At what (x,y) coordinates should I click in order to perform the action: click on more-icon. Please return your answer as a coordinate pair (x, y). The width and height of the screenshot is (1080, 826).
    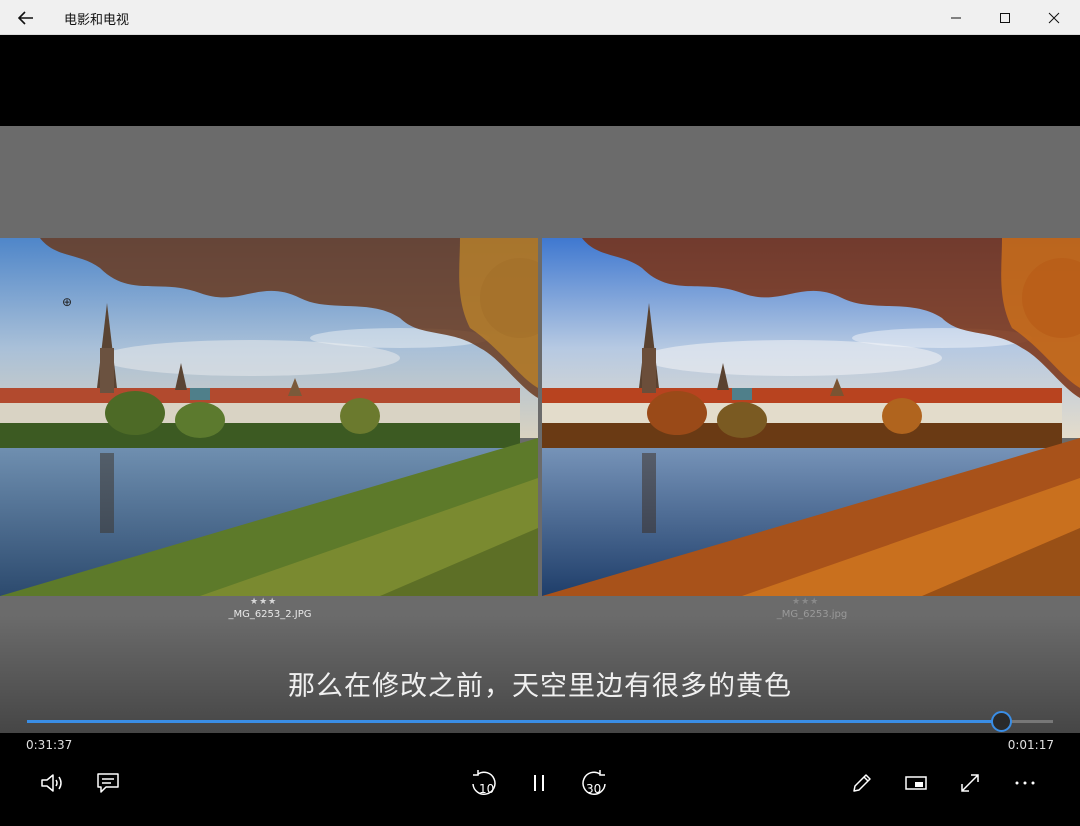
    Looking at the image, I should click on (1025, 783).